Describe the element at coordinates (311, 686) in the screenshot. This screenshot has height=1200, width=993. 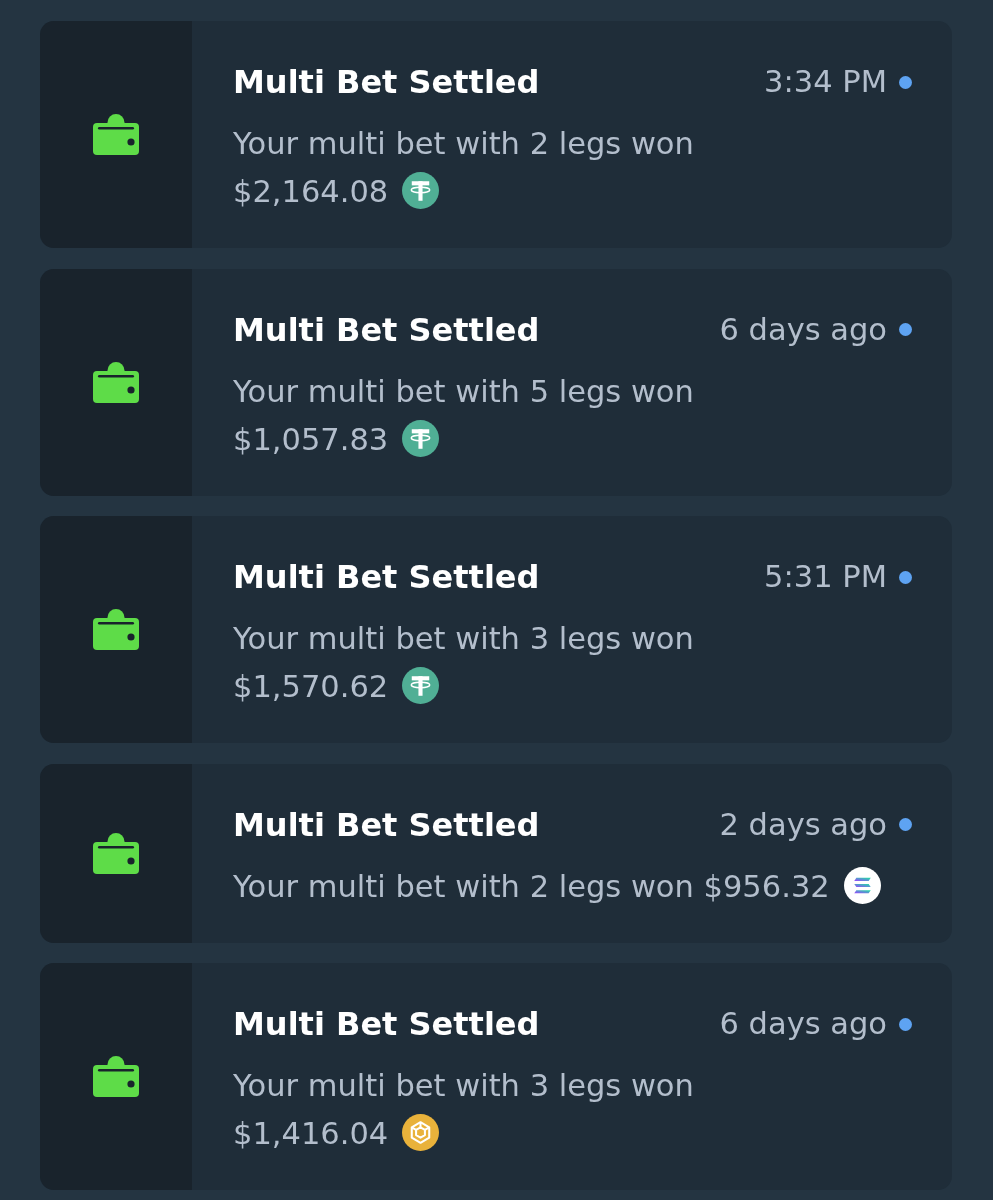
I see `win-amount: $1,570.62` at that location.